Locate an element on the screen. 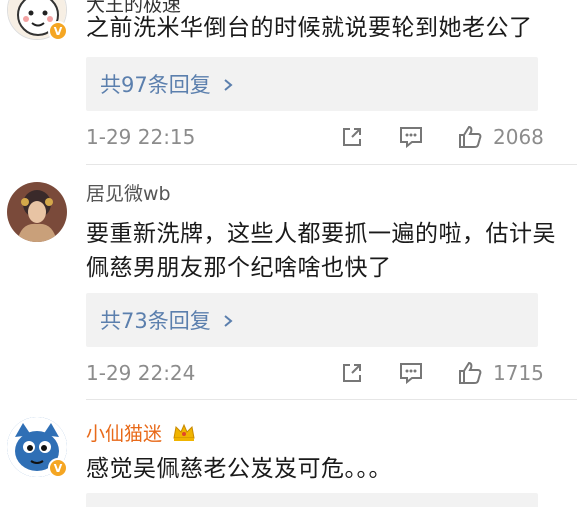 This screenshot has height=507, width=577. replies-button: 共73条回复 is located at coordinates (312, 320).